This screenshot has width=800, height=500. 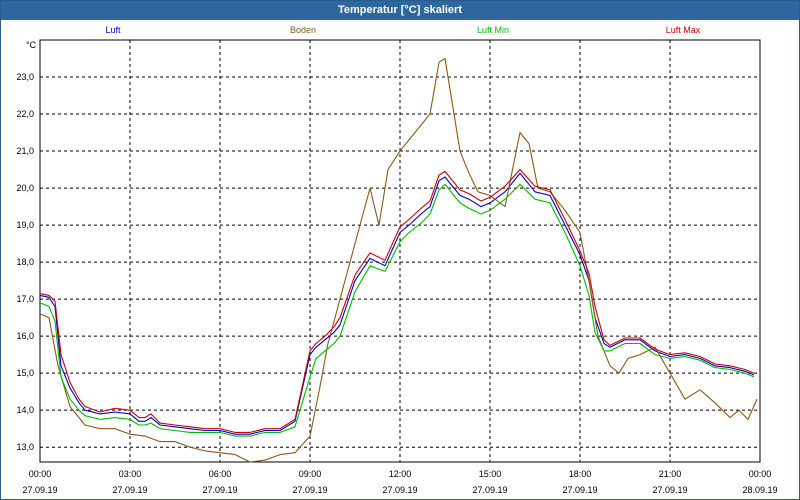 I want to click on legend: Luft Boden Luft Min Luft Max, so click(x=402, y=30).